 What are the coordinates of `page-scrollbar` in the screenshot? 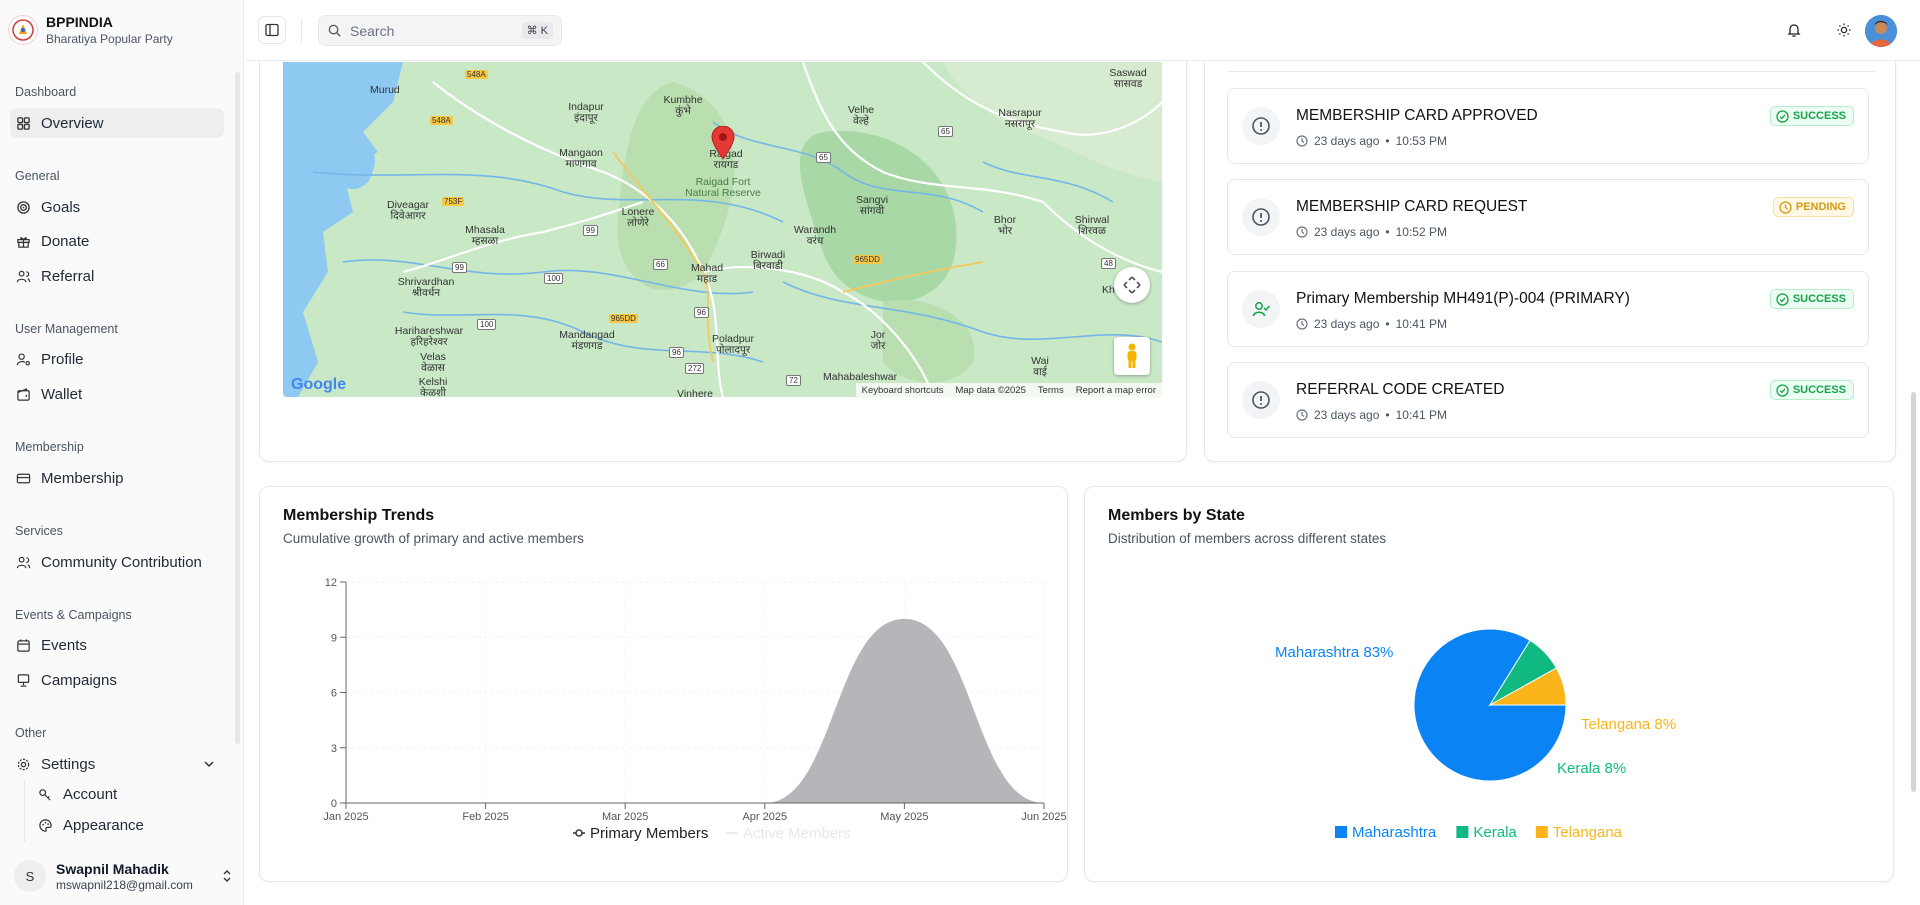 It's located at (1914, 483).